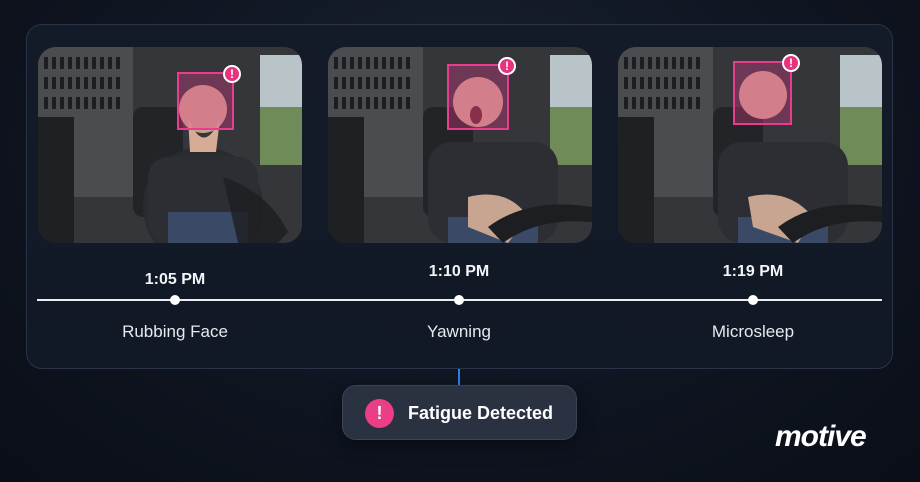 This screenshot has height=482, width=920. I want to click on event-time: 1:10 PM, so click(459, 271).